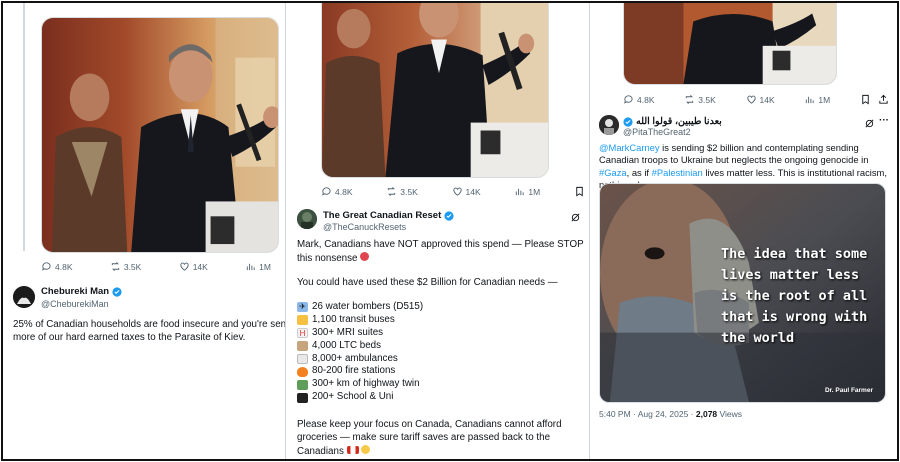 Image resolution: width=900 pixels, height=462 pixels. What do you see at coordinates (368, 306) in the screenshot?
I see `list-item-text: 26 water bombers (D515)` at bounding box center [368, 306].